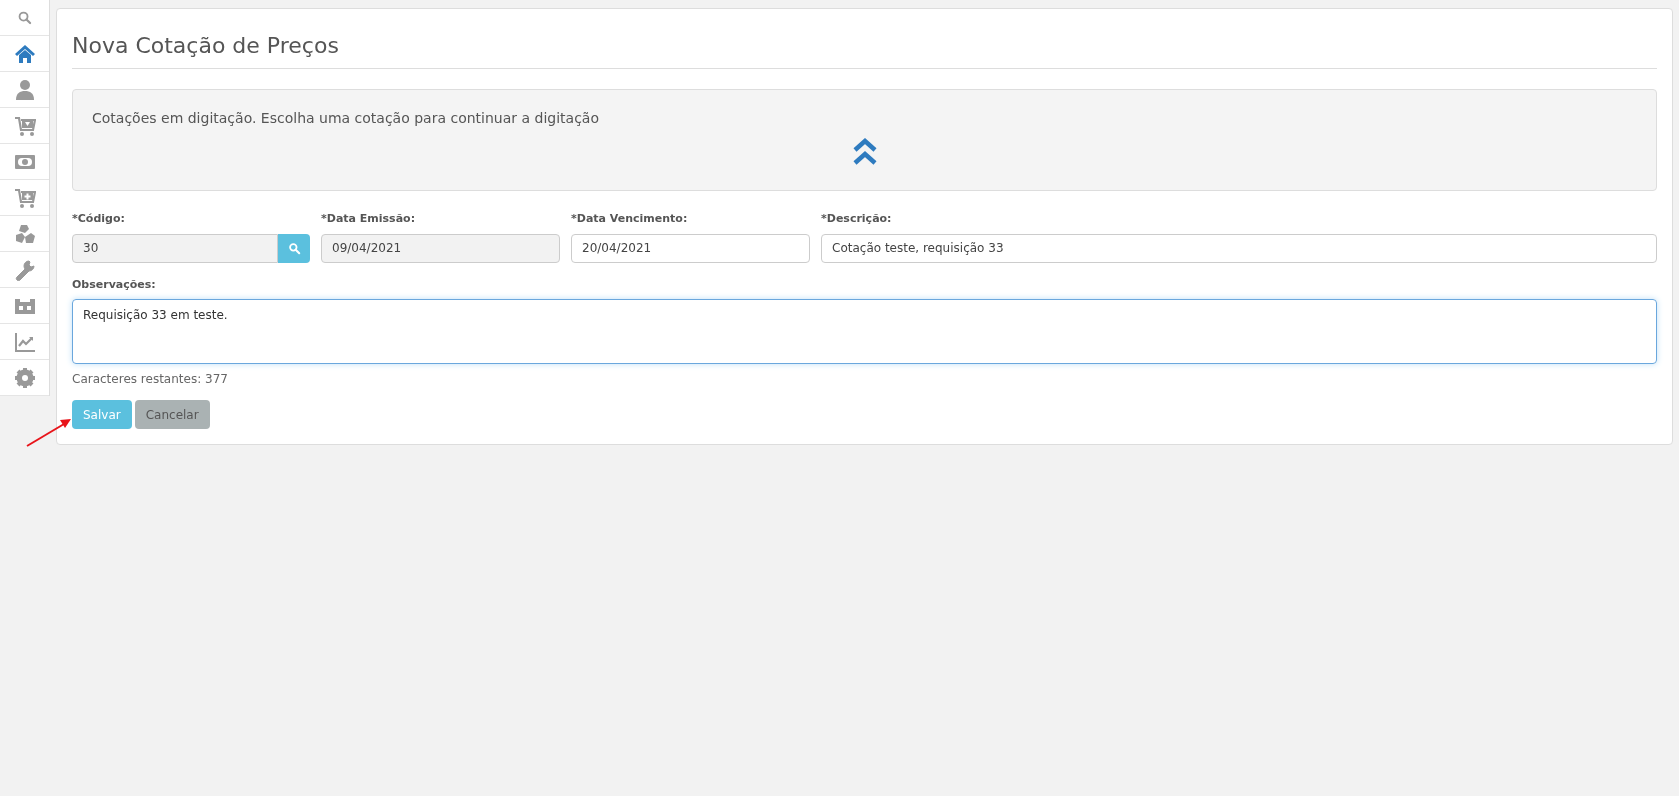  I want to click on info-text: Cotações em digitação. Escolha uma cotação para continuar a digitação, so click(346, 118).